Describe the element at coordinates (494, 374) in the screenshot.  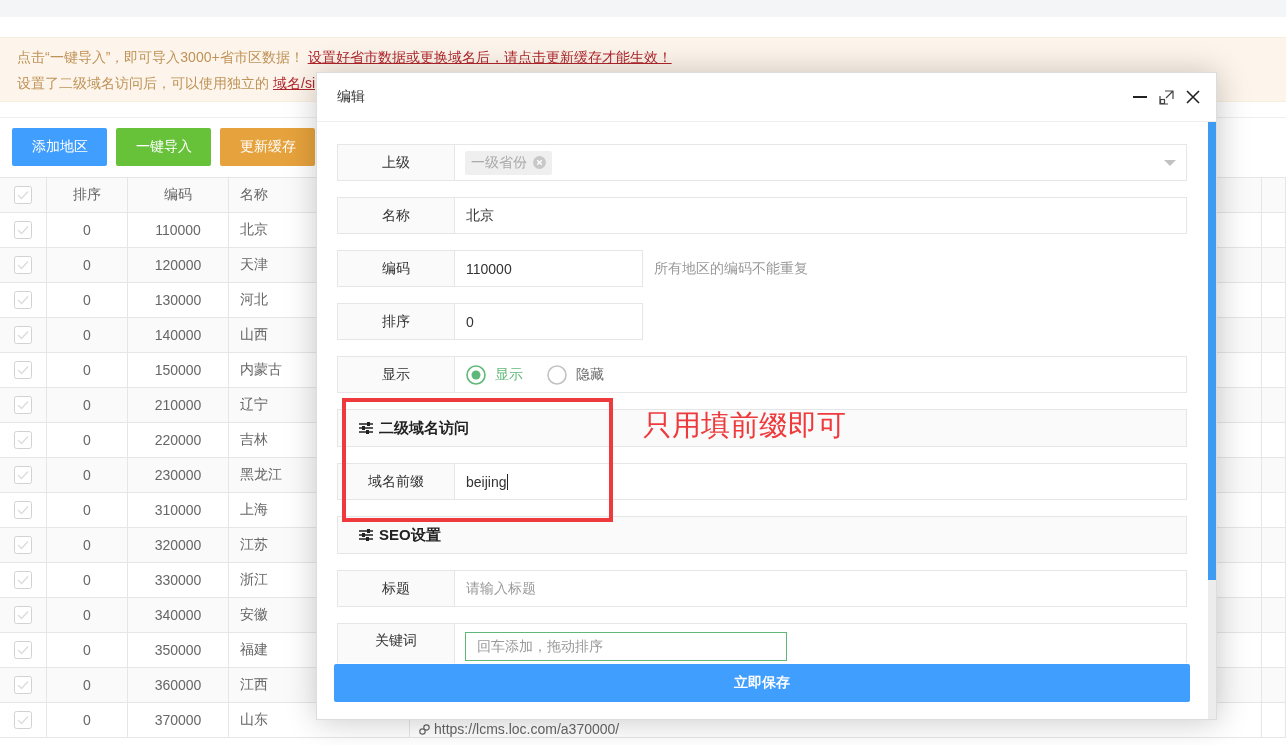
I see `radio-option: 显示` at that location.